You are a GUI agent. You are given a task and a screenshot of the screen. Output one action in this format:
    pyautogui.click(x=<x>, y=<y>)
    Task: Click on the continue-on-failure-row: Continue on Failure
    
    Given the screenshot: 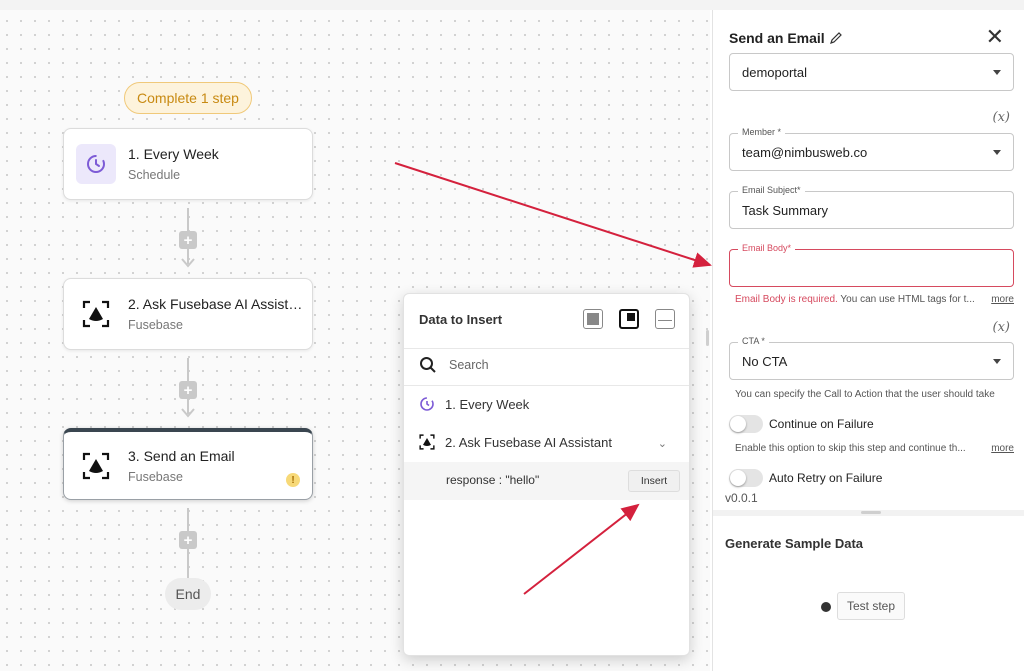 What is the action you would take?
    pyautogui.click(x=801, y=424)
    